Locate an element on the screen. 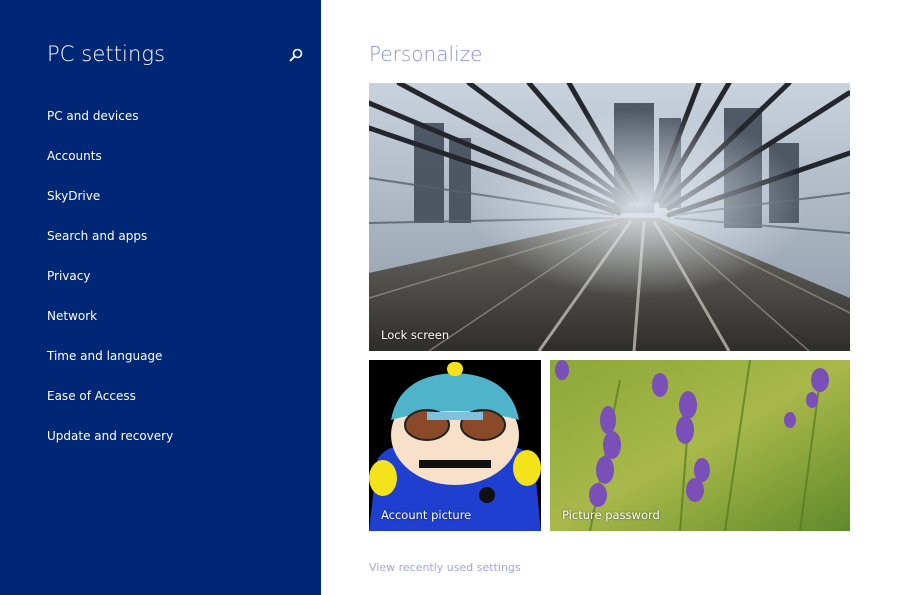 Image resolution: width=900 pixels, height=595 pixels. sidebar-item-privacy: Privacy is located at coordinates (110, 287).